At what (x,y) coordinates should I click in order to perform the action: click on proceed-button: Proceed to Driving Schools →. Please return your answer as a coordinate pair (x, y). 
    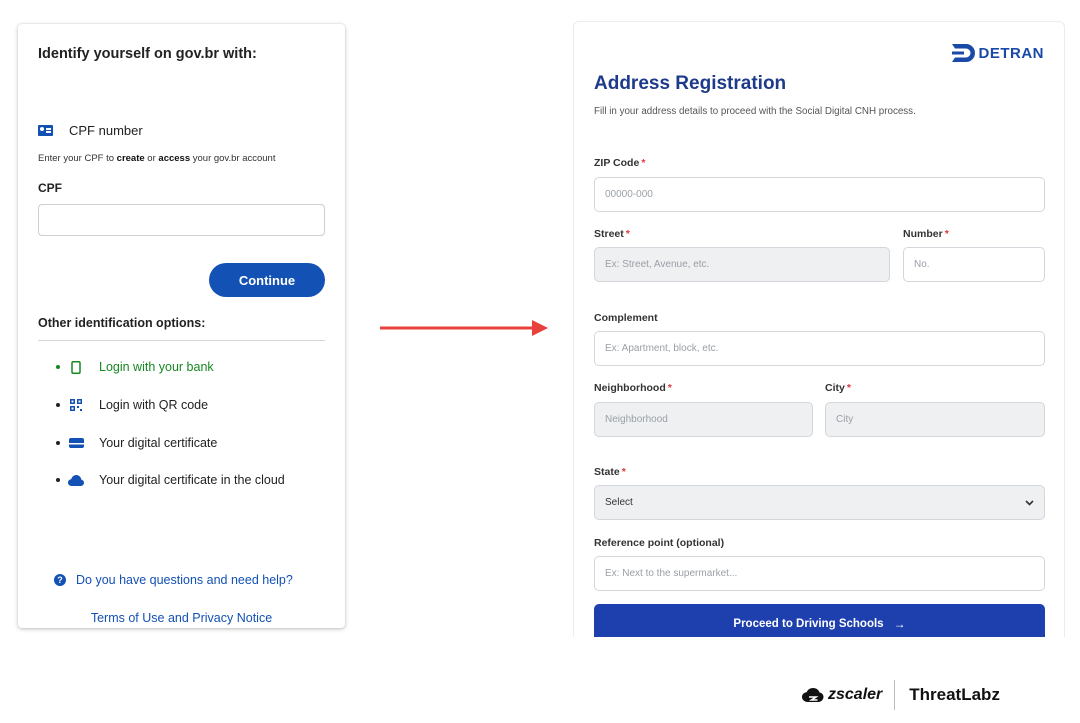
    Looking at the image, I should click on (819, 620).